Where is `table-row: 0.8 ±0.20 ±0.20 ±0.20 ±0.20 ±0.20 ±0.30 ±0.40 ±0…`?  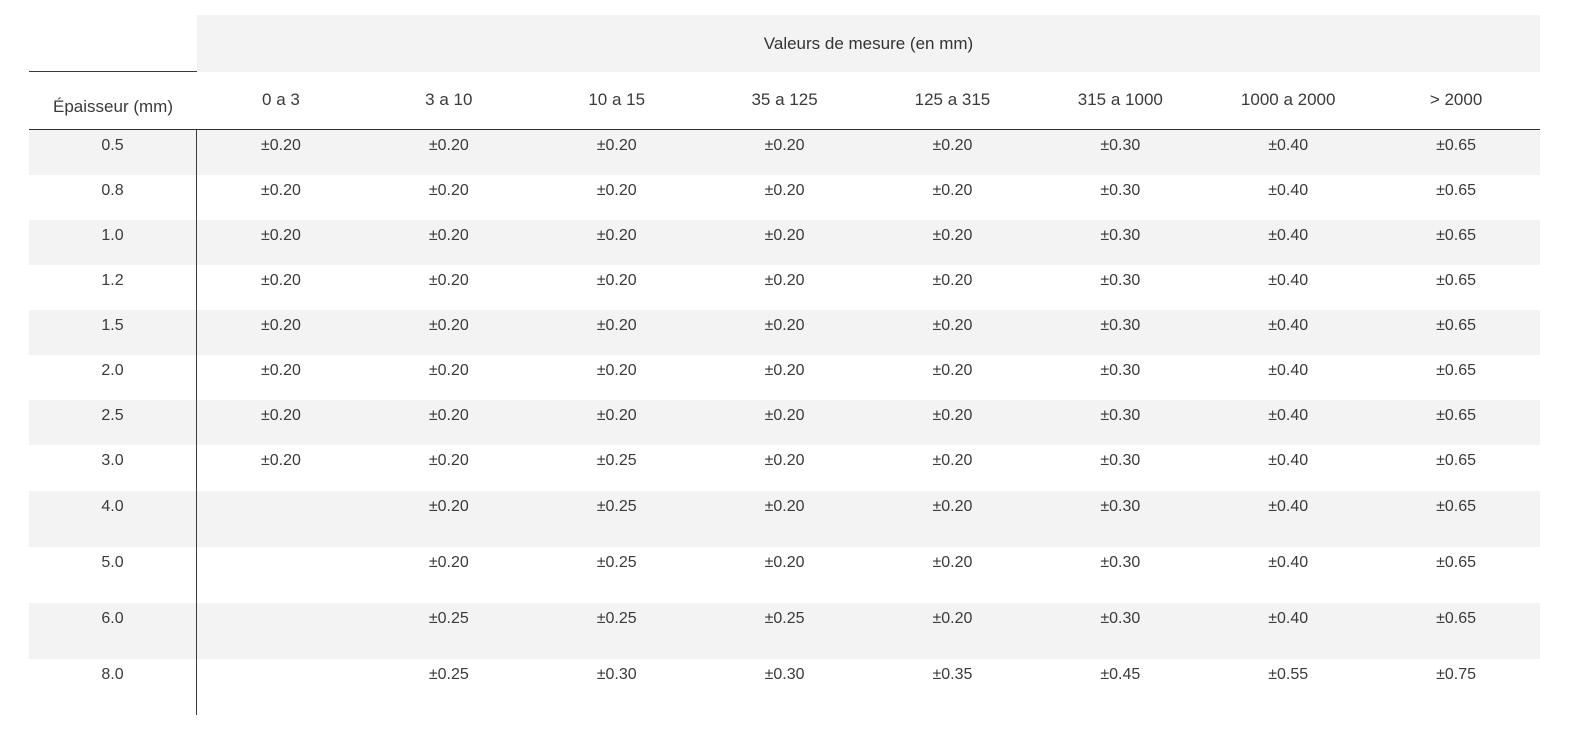
table-row: 0.8 ±0.20 ±0.20 ±0.20 ±0.20 ±0.20 ±0.30 ±0.40 ±0… is located at coordinates (784, 197).